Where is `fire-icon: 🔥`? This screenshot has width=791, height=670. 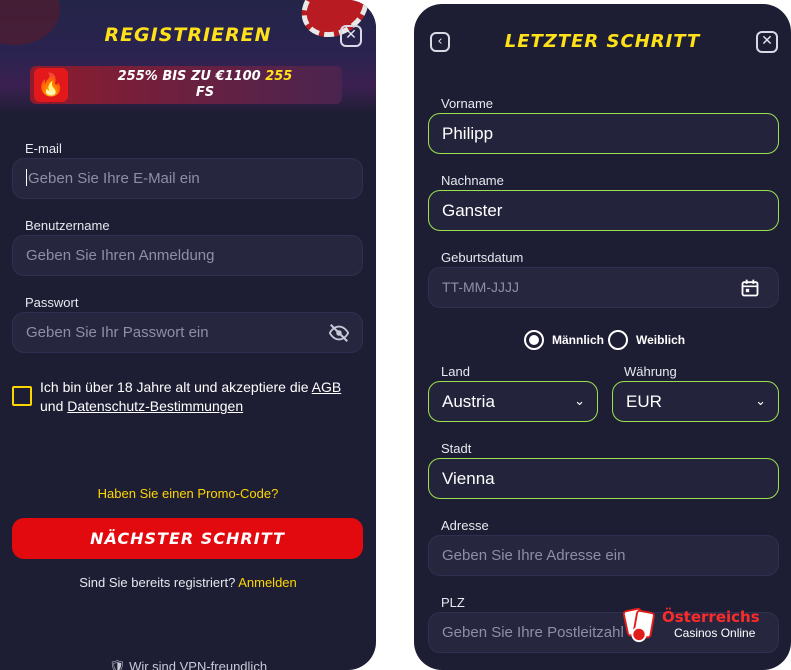
fire-icon: 🔥 is located at coordinates (51, 85).